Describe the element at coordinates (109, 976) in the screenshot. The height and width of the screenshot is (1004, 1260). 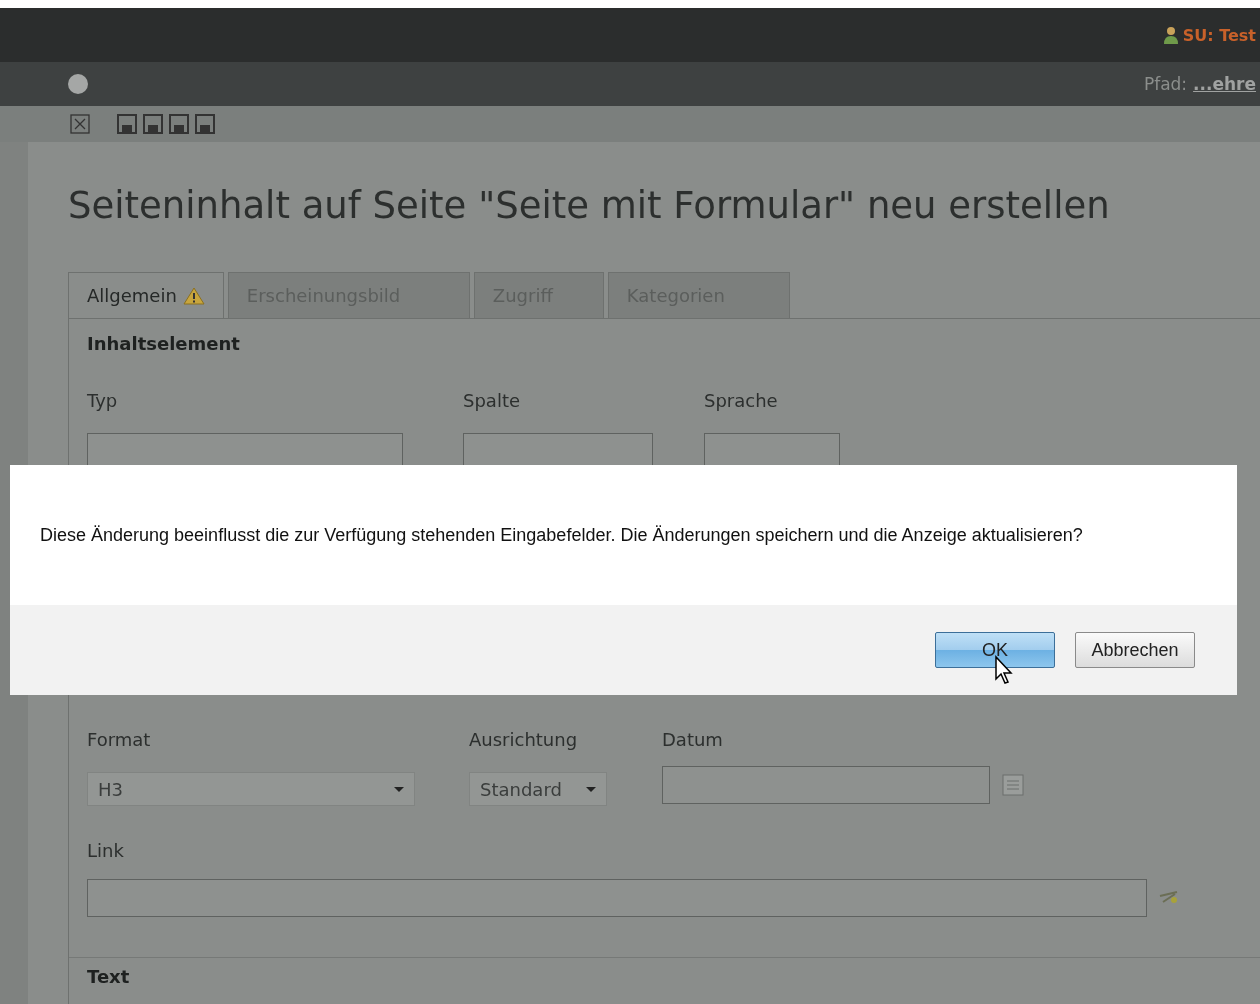
I see `section-heading: Text` at that location.